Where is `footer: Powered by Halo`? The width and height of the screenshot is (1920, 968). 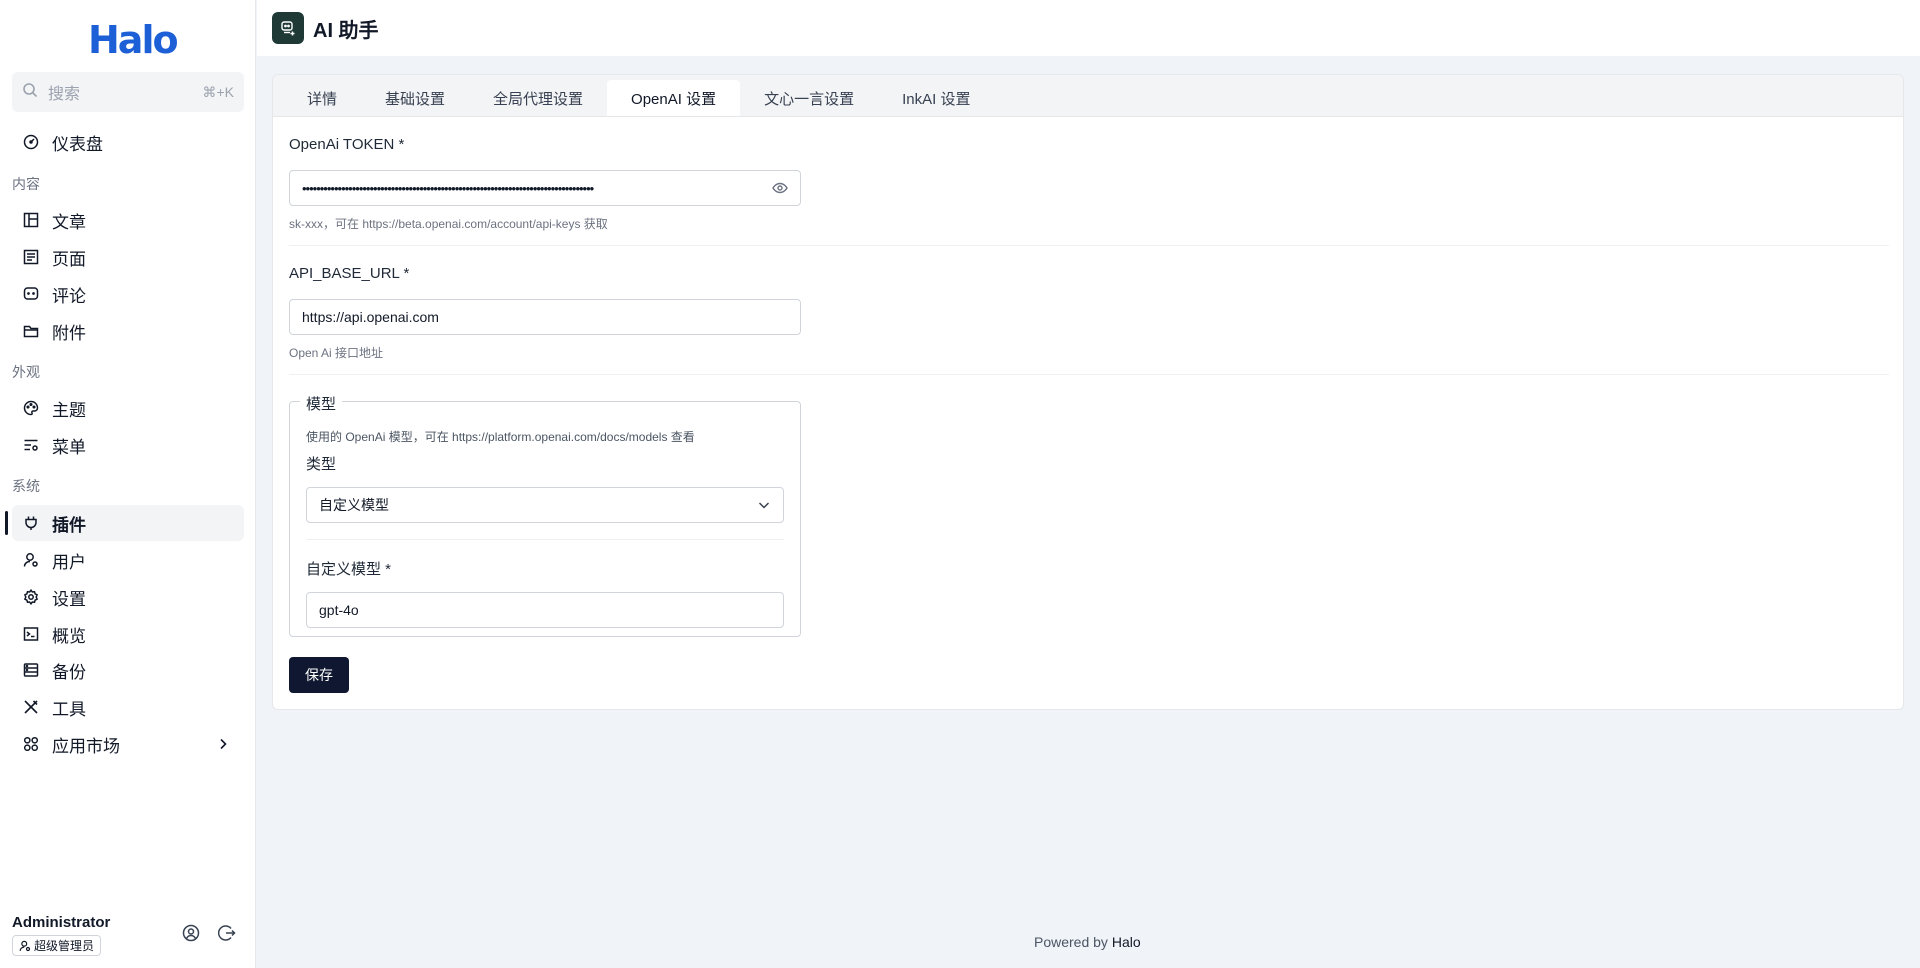 footer: Powered by Halo is located at coordinates (1087, 942).